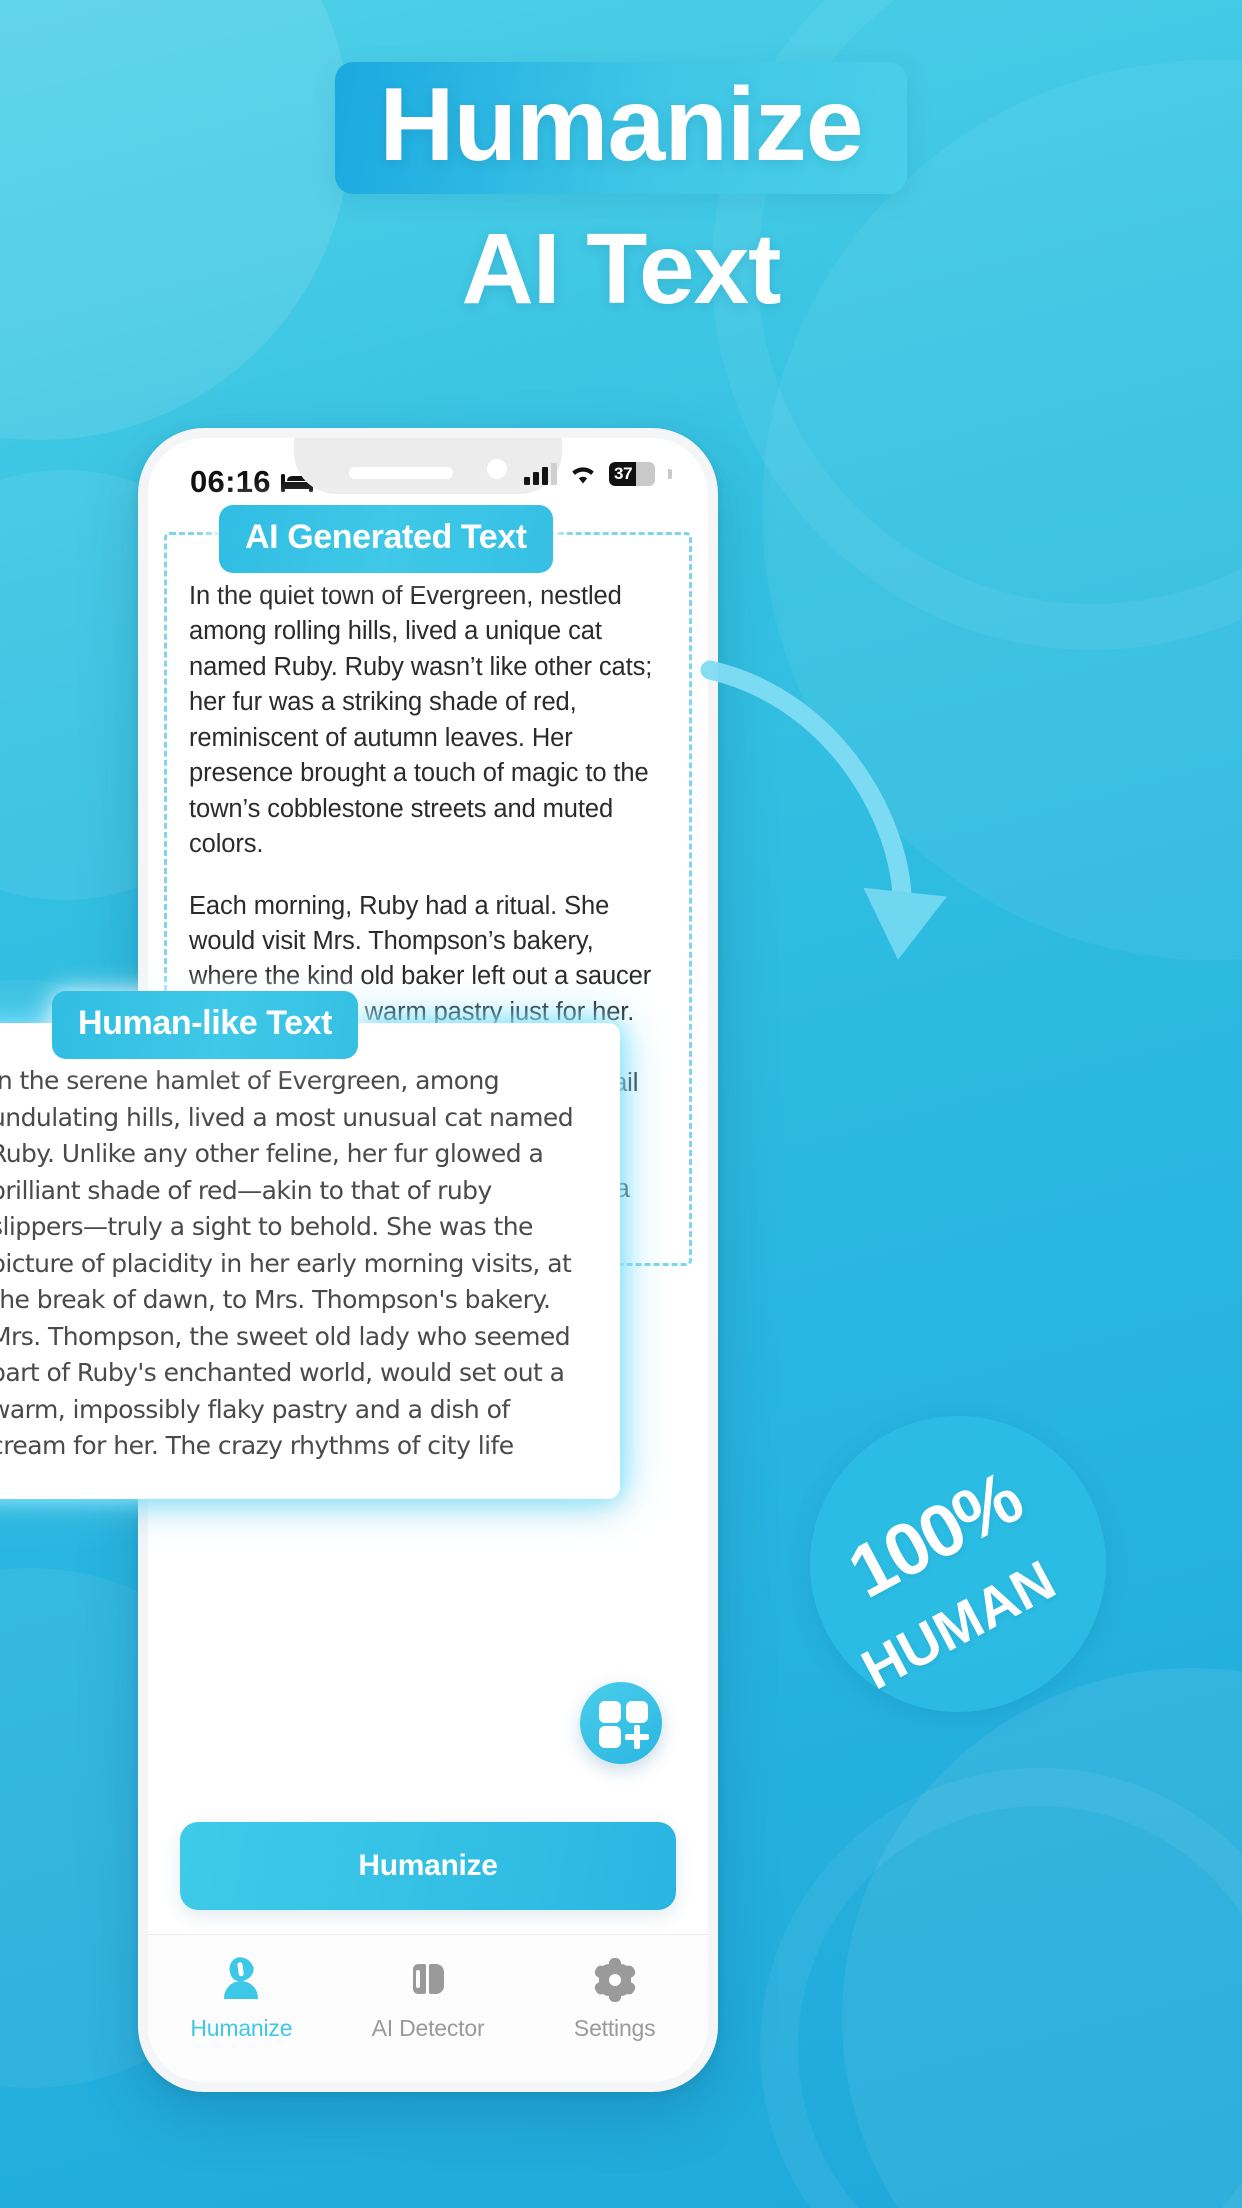 This screenshot has width=1242, height=2208. I want to click on human-like-text-tag: Human-like Text, so click(205, 1025).